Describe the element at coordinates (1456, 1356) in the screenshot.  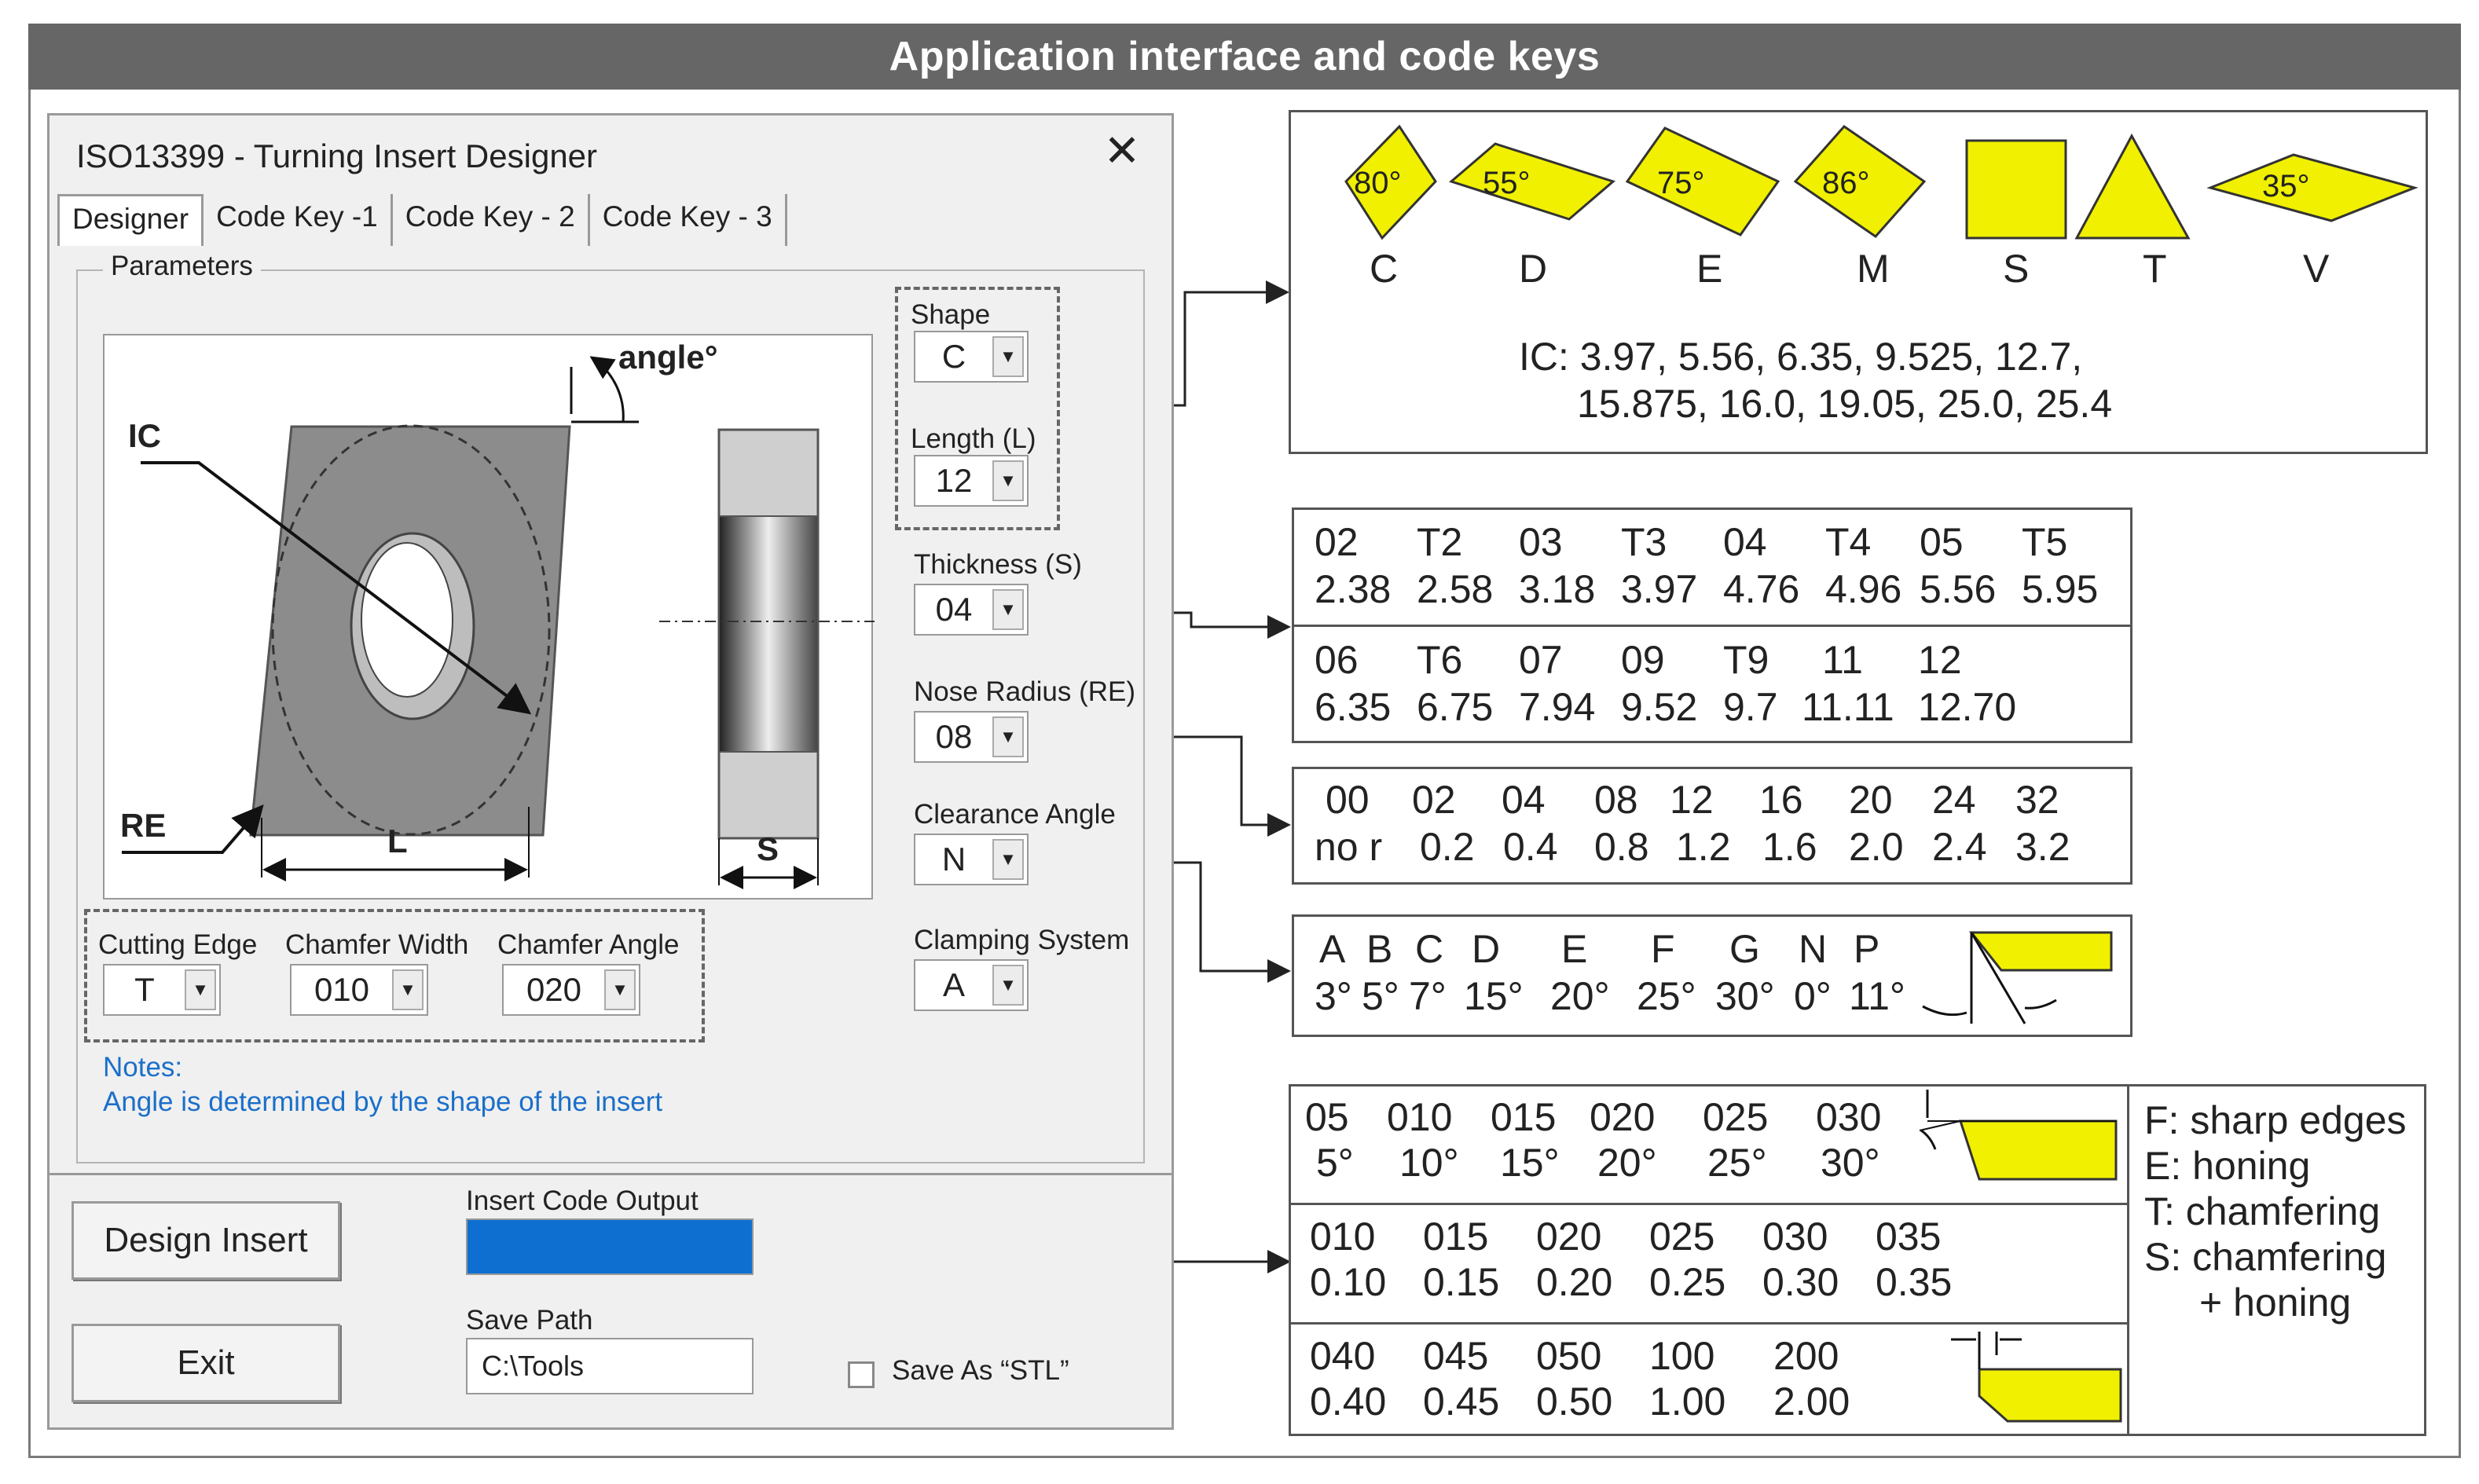
I see `chamfer-width-code: 045` at that location.